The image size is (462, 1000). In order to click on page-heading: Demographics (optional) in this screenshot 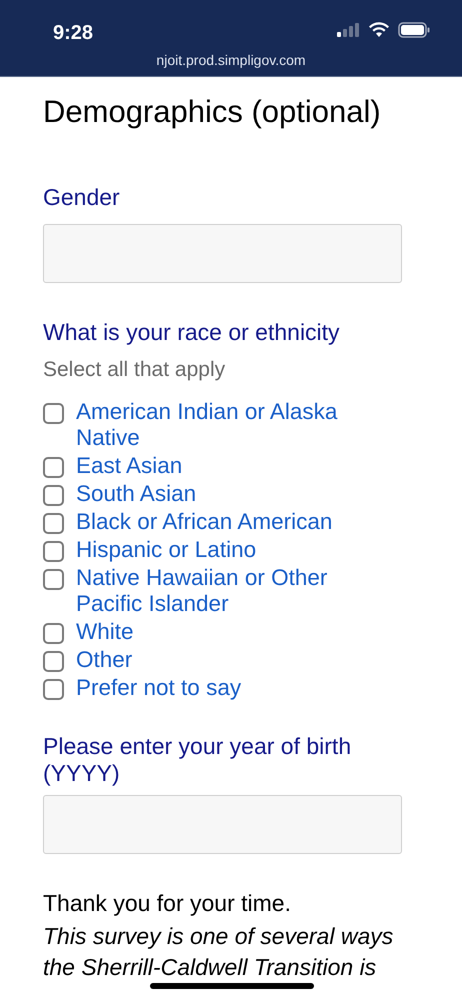, I will do `click(212, 112)`.